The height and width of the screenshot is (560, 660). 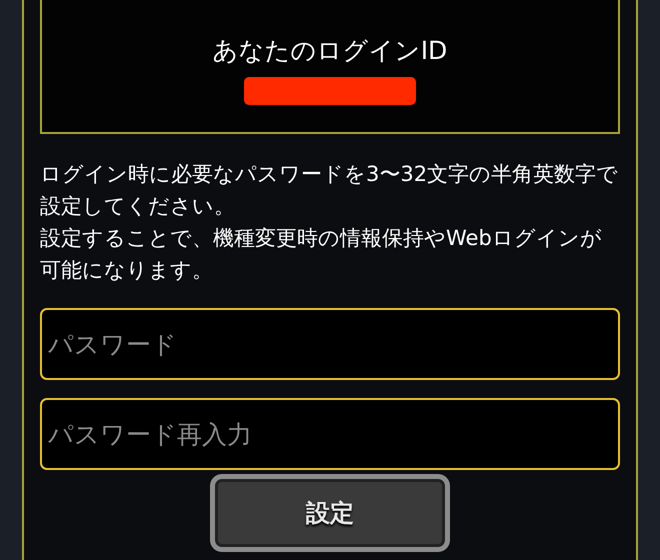 What do you see at coordinates (330, 434) in the screenshot?
I see `password-field: パスワード再入力` at bounding box center [330, 434].